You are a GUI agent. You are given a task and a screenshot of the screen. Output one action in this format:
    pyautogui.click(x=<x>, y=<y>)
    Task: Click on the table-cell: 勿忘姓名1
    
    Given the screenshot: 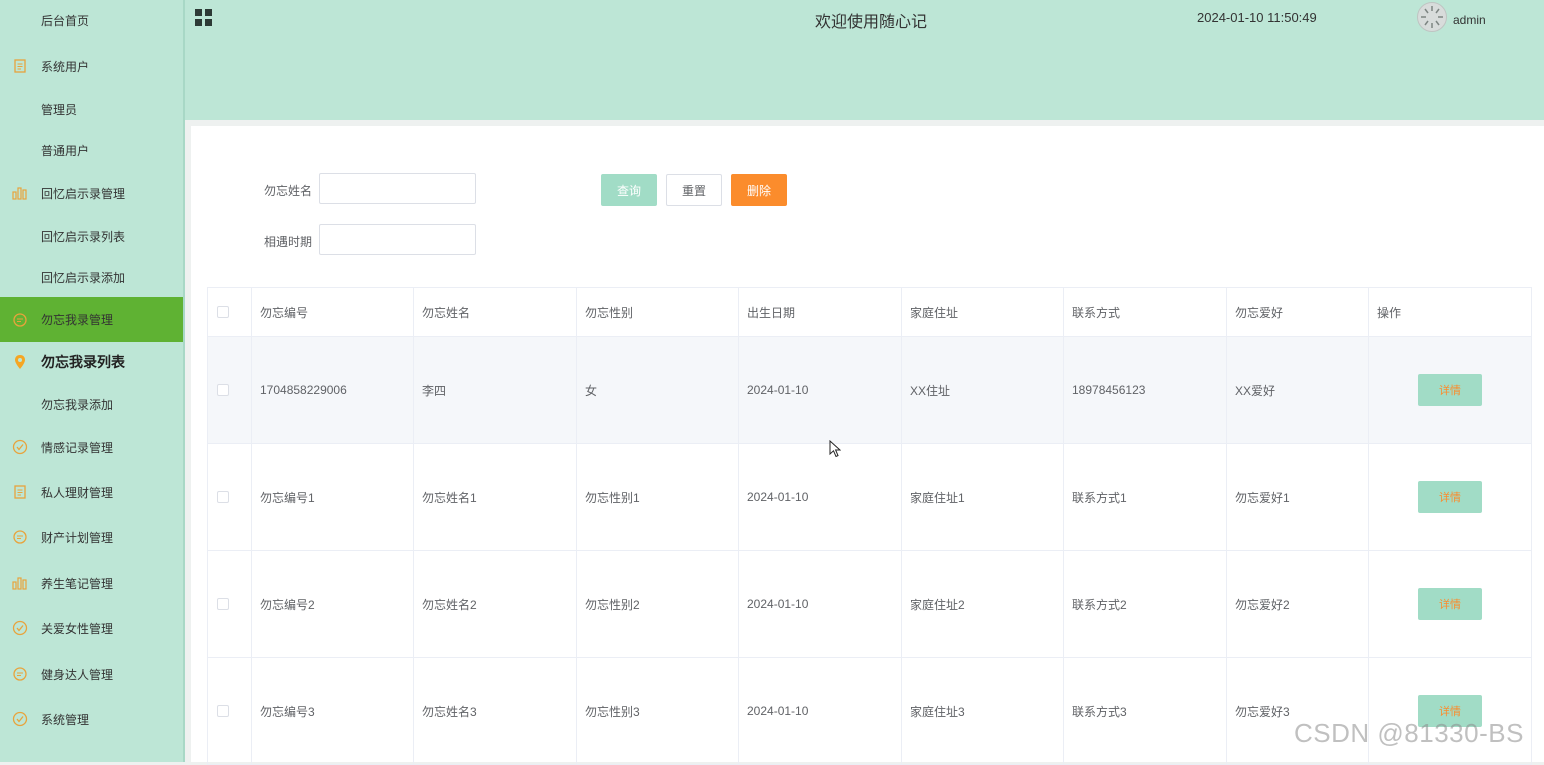 What is the action you would take?
    pyautogui.click(x=495, y=497)
    